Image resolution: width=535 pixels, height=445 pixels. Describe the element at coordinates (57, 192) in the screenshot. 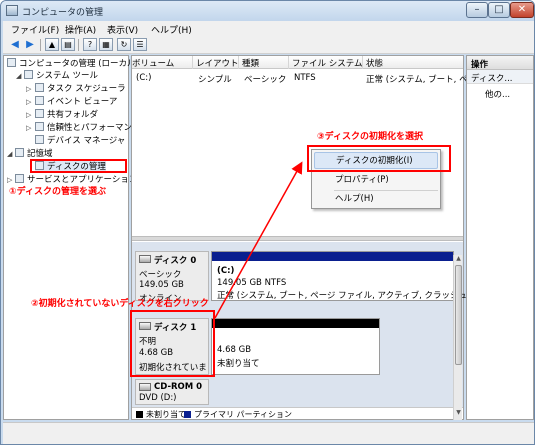

I see `annotation-step-1: ①ディスクの管理を選ぶ` at that location.